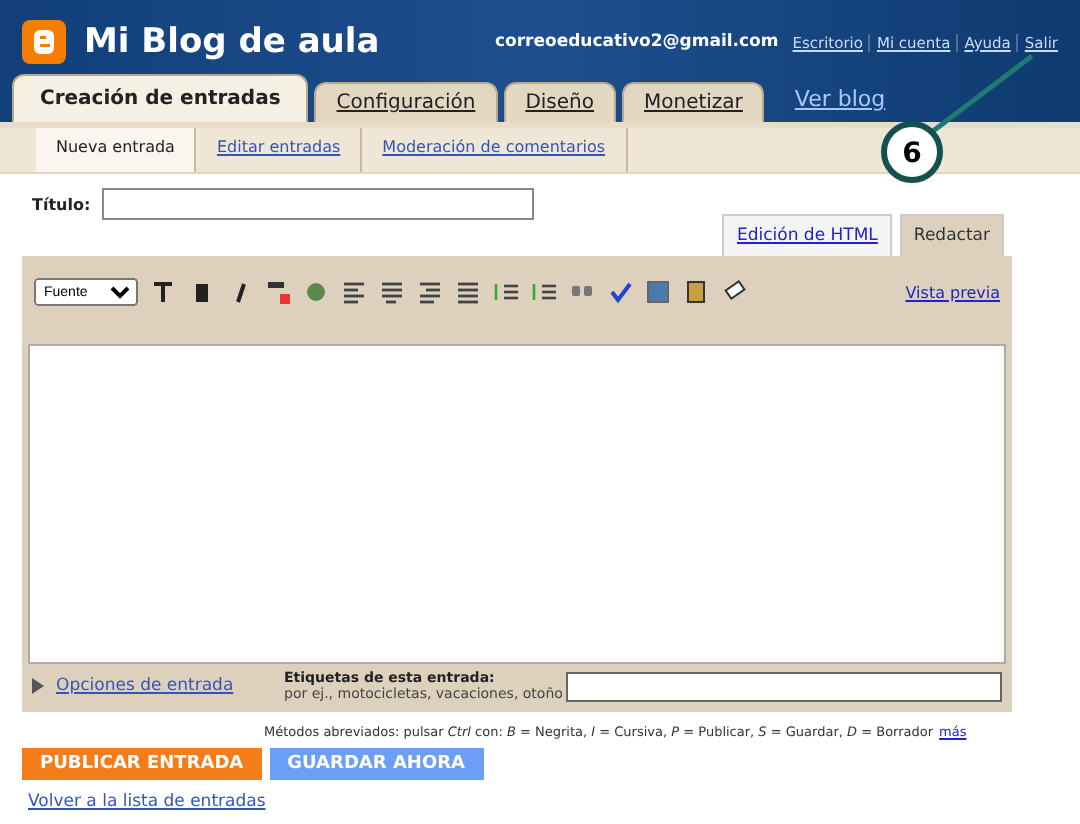  I want to click on image-icon, so click(658, 292).